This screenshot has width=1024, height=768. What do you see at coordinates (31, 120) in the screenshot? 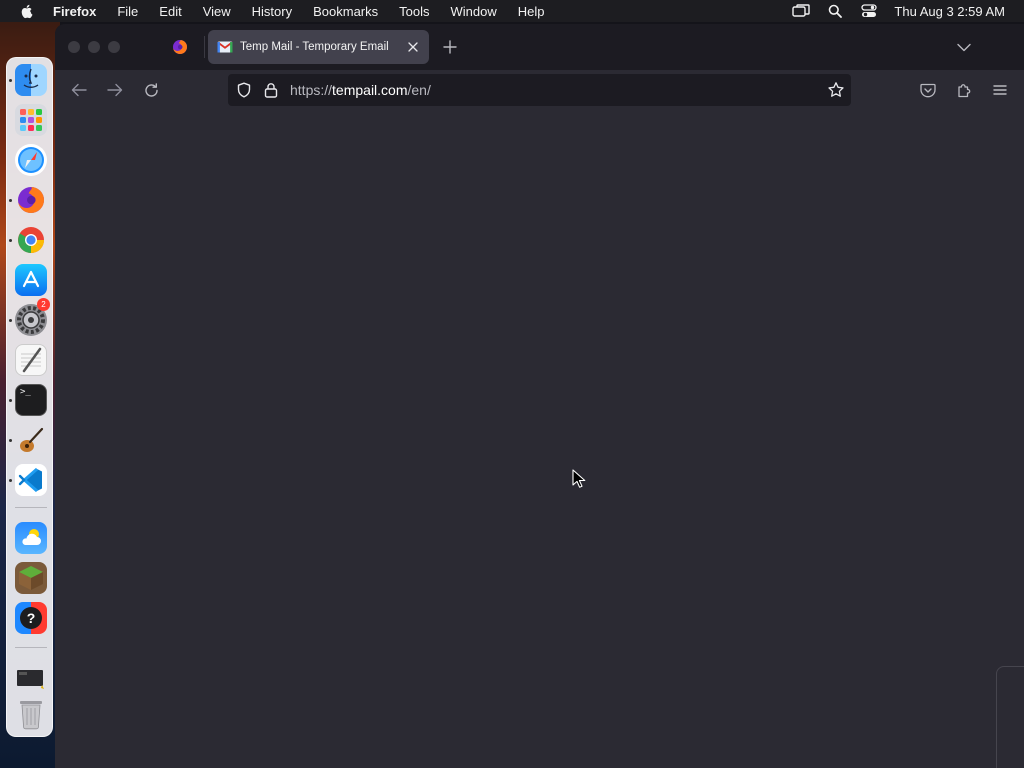
I see `launchpad-icon` at bounding box center [31, 120].